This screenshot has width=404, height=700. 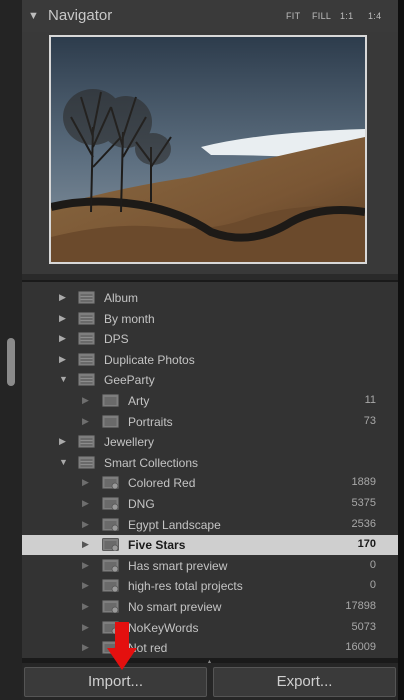 What do you see at coordinates (139, 401) in the screenshot?
I see `collection-label: Arty` at bounding box center [139, 401].